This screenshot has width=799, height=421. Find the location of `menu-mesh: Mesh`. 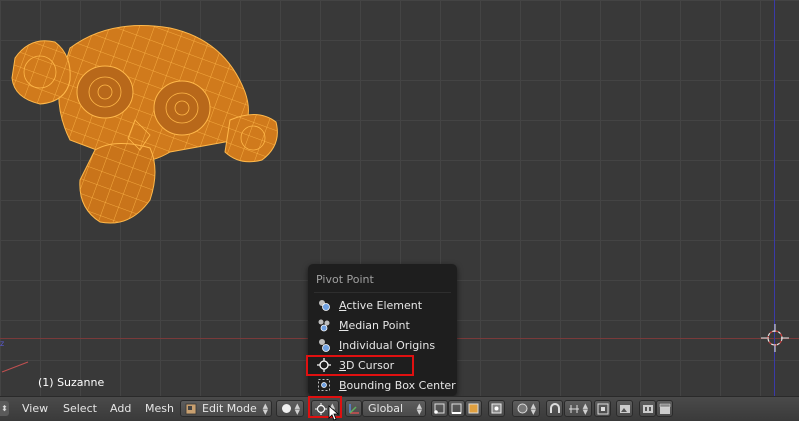

menu-mesh: Mesh is located at coordinates (159, 408).